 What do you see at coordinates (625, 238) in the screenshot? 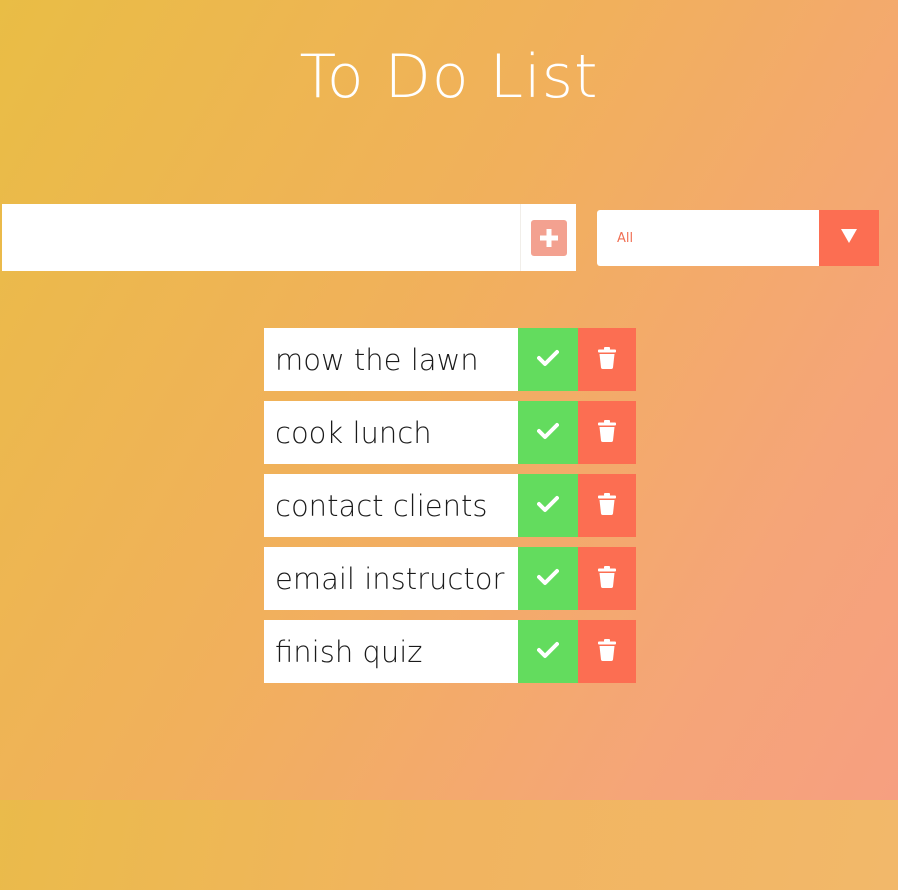
I see `filter-selected-value: All` at bounding box center [625, 238].